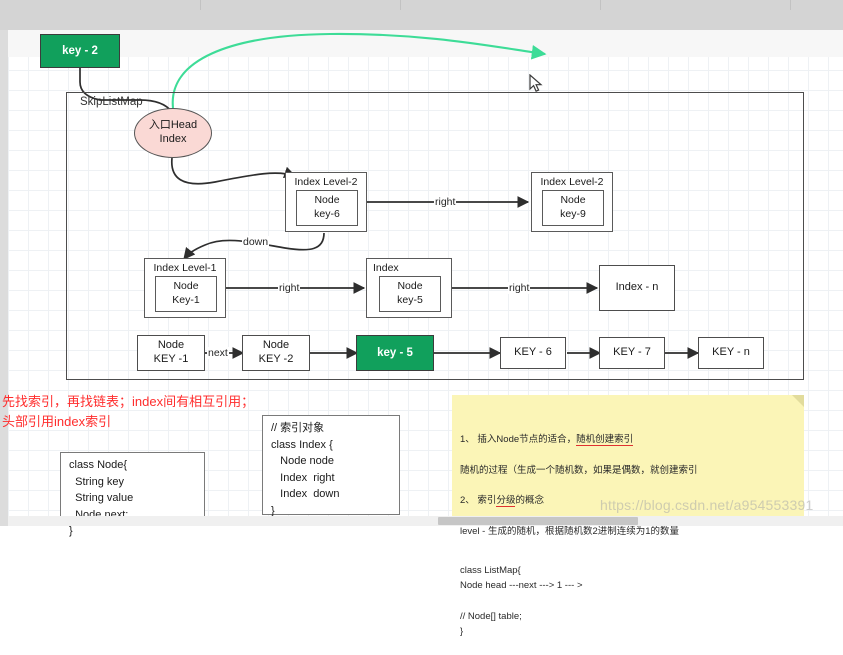 Image resolution: width=843 pixels, height=655 pixels. I want to click on edge-label-next: next, so click(218, 353).